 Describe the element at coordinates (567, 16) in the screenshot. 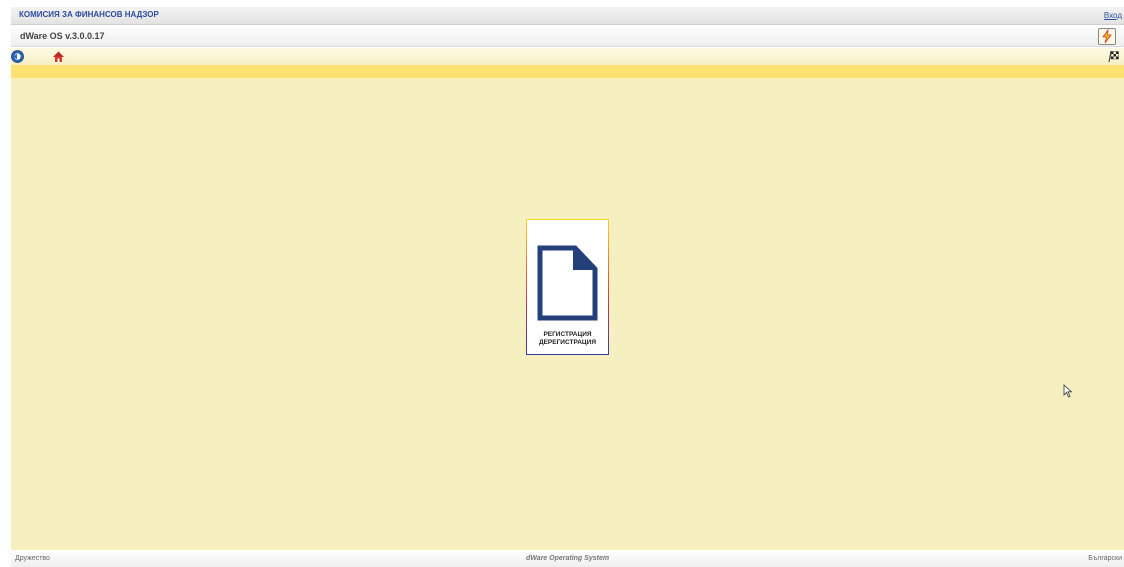

I see `top-bar: КОМИСИЯ ЗА ФИНАНСОВ НАДЗОР Вход` at that location.